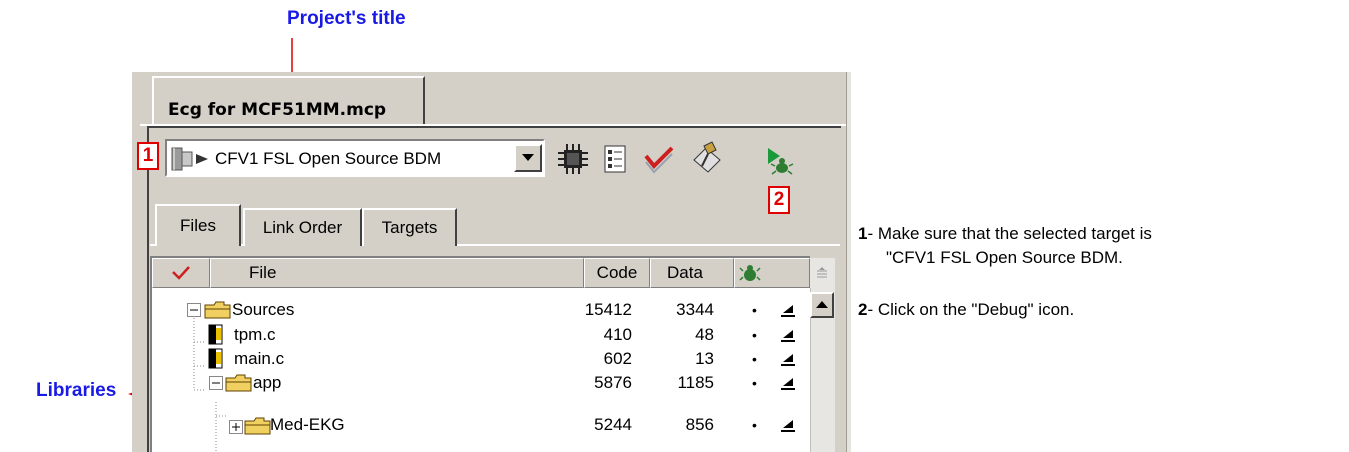 The width and height of the screenshot is (1349, 452). I want to click on row-data-tpm: 48, so click(704, 334).